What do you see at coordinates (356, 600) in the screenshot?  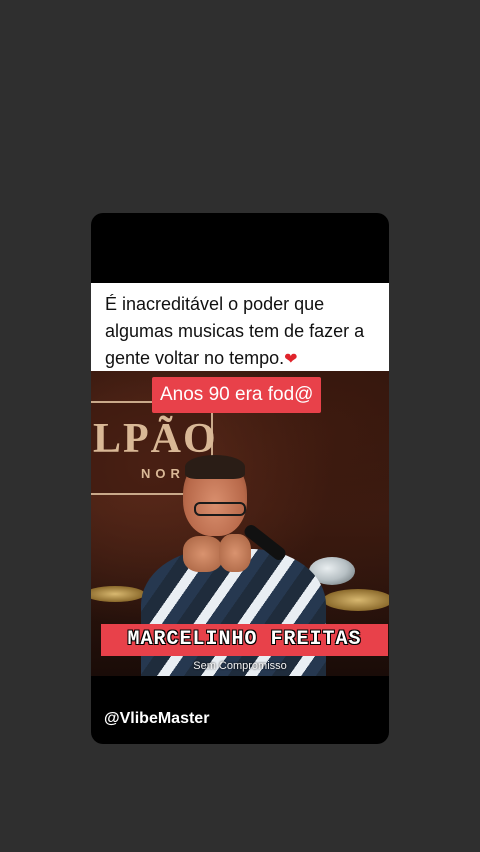 I see `cymbal-right` at bounding box center [356, 600].